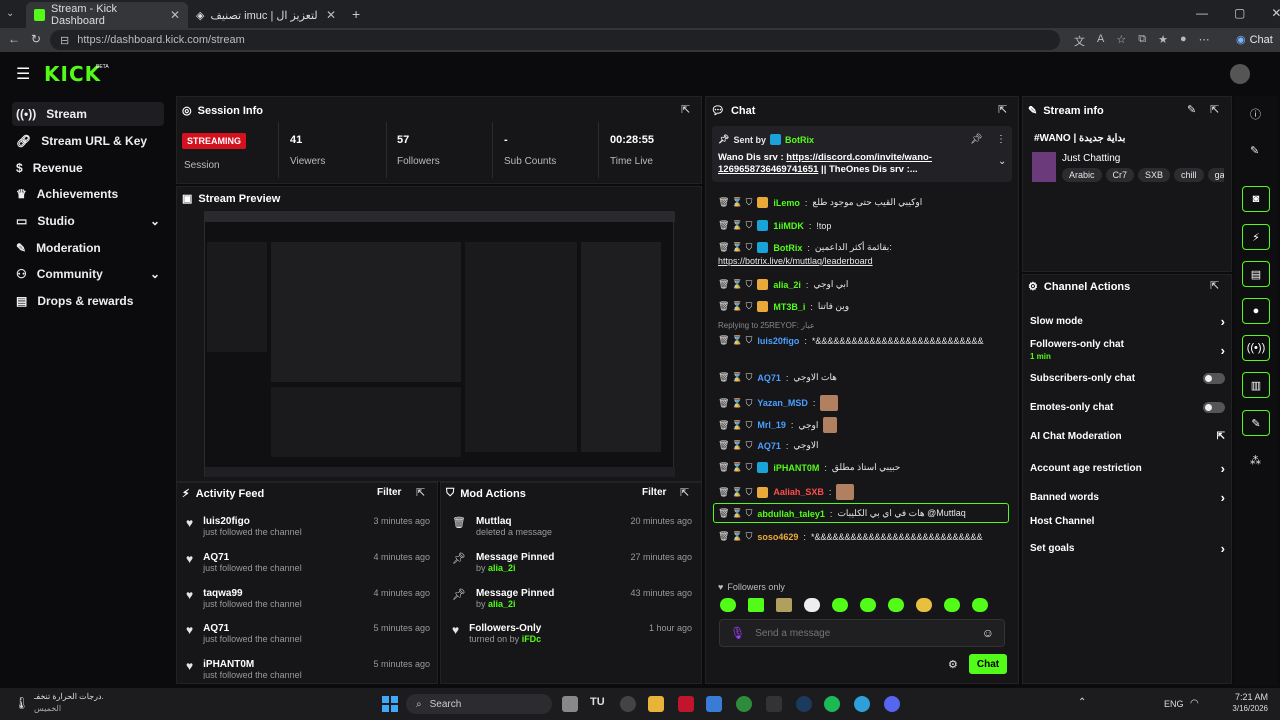  What do you see at coordinates (1127, 548) in the screenshot?
I see `action-set-goals: Set goals ›` at bounding box center [1127, 548].